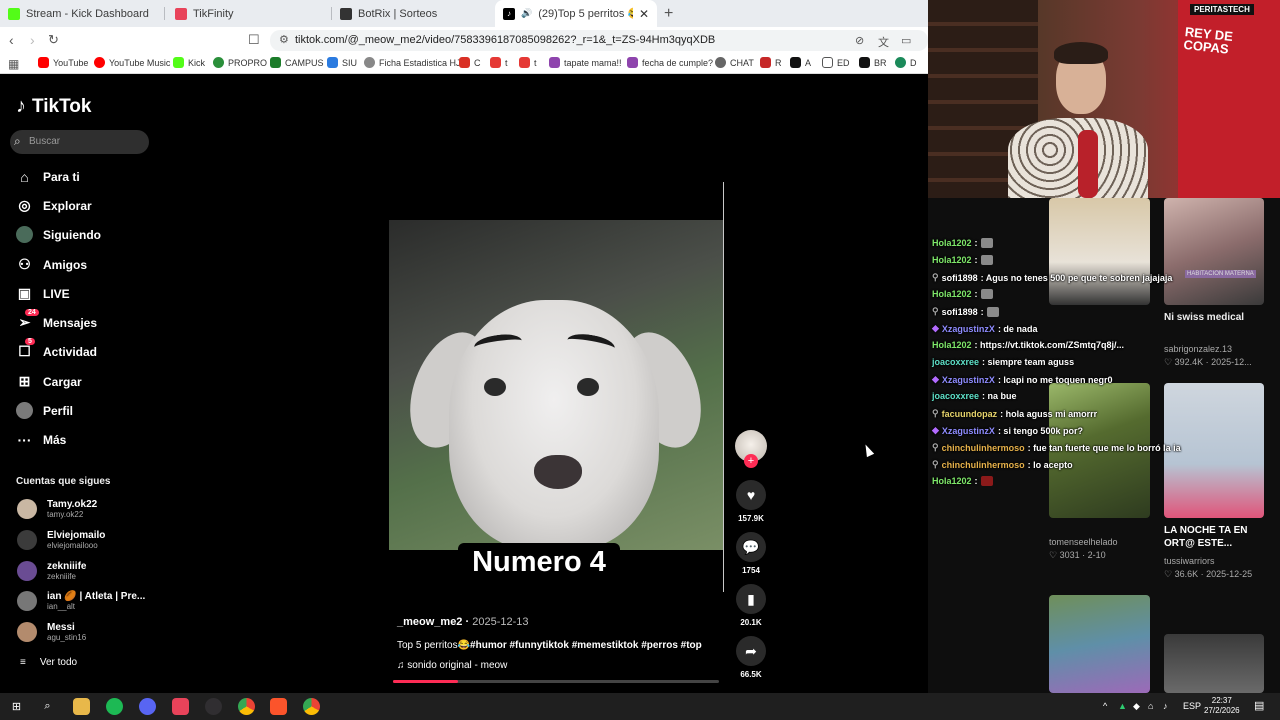 The width and height of the screenshot is (1280, 720). What do you see at coordinates (24, 439) in the screenshot?
I see `more-icon: ···` at bounding box center [24, 439].